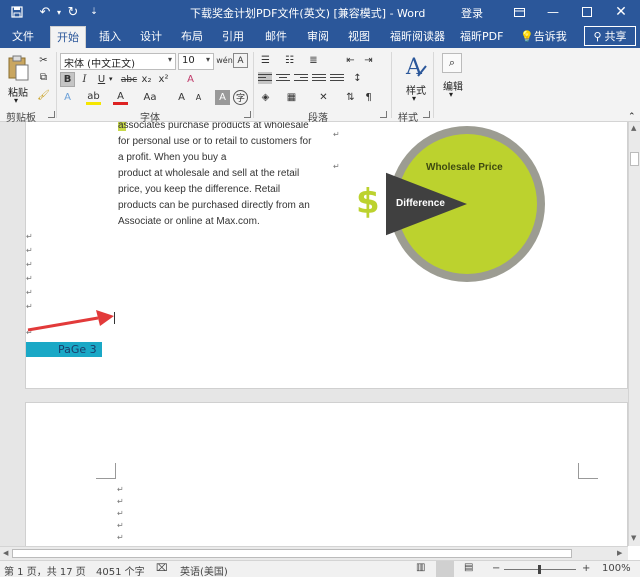  Describe the element at coordinates (59, 12) in the screenshot. I see `undo-dropdown-icon: ▾` at that location.